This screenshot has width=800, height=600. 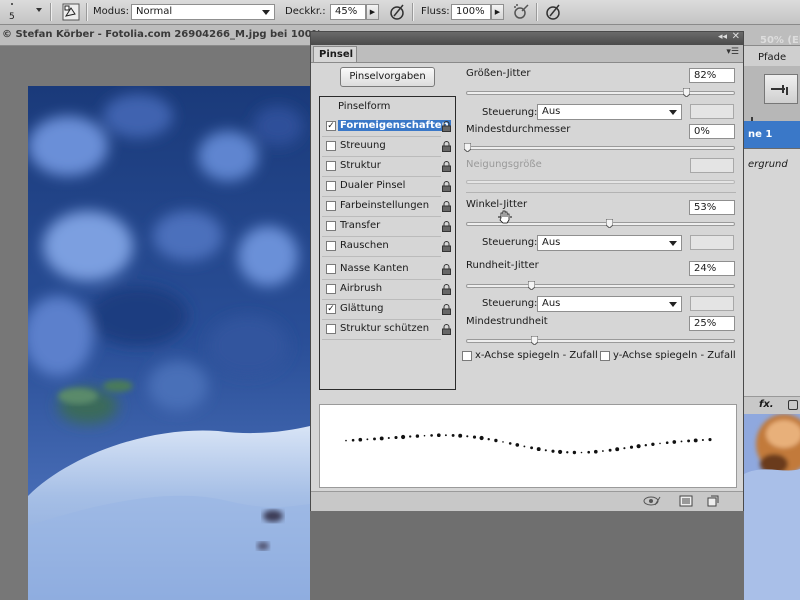 I want to click on collapse-panel-icon: ◂◂, so click(x=722, y=37).